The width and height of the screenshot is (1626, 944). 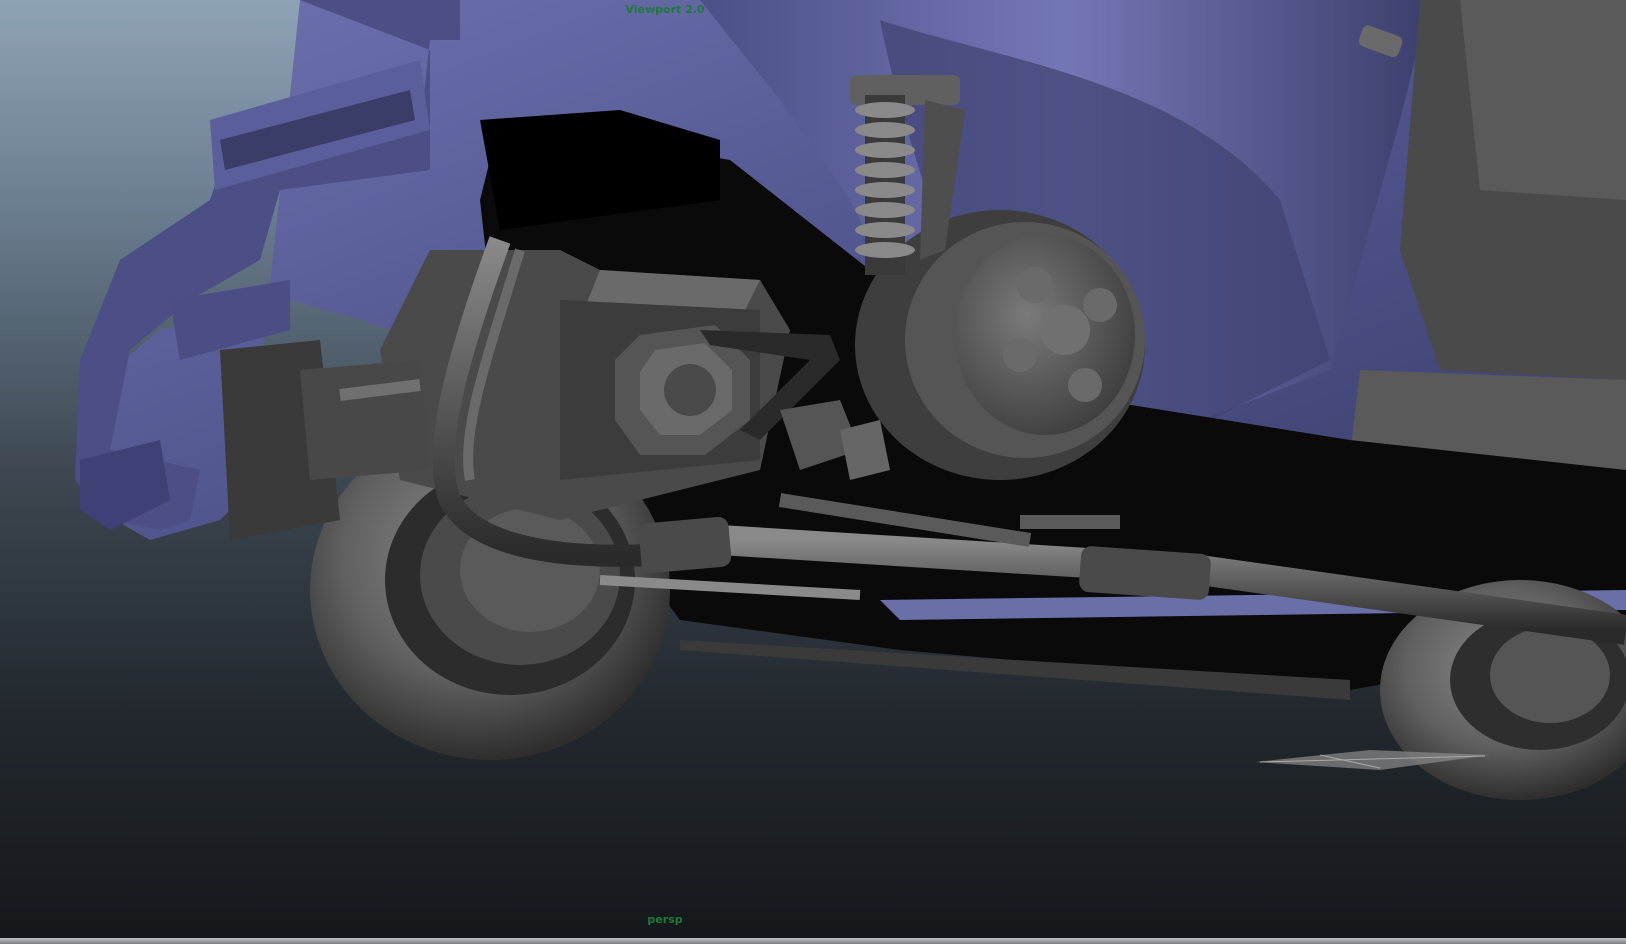 What do you see at coordinates (665, 9) in the screenshot?
I see `viewport-renderer-label: Viewport 2.0` at bounding box center [665, 9].